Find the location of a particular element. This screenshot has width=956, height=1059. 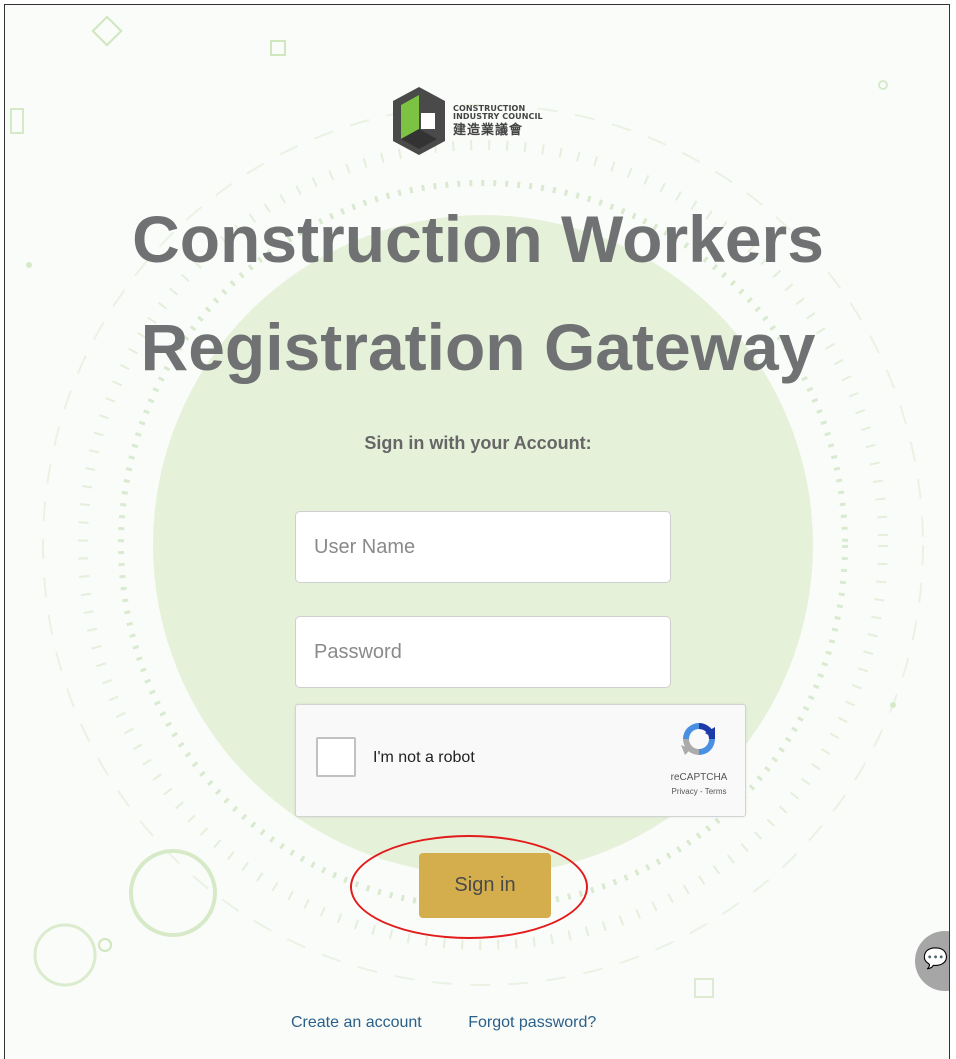

footer-links: Create an account Forgot password? is located at coordinates (443, 1023).